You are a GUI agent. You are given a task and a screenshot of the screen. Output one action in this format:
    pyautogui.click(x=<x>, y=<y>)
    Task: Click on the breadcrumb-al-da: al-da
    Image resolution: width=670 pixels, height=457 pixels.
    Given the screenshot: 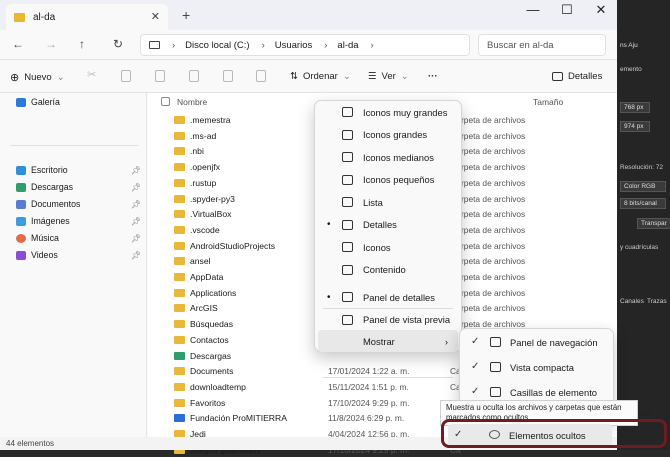 What is the action you would take?
    pyautogui.click(x=347, y=45)
    